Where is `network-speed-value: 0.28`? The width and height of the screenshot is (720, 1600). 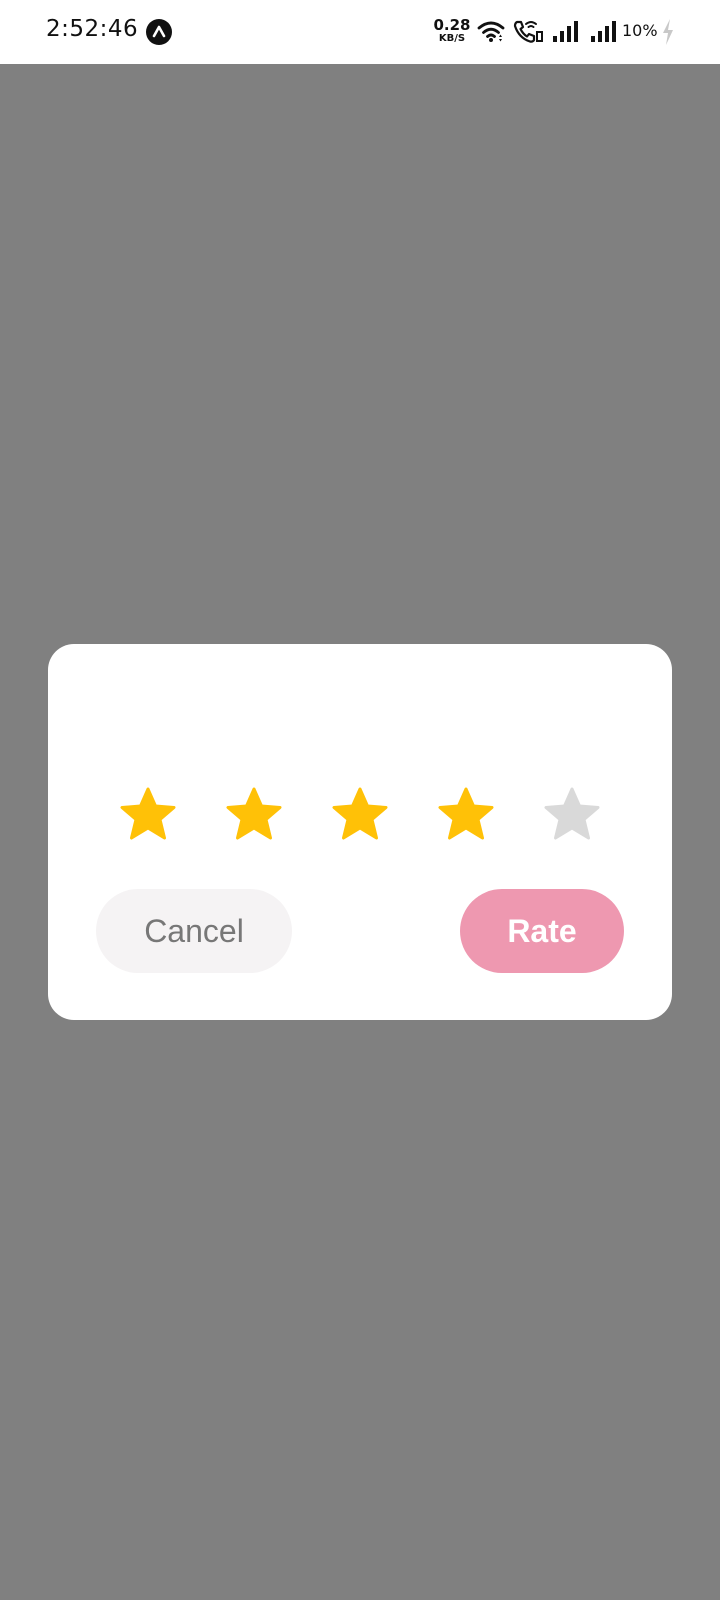
network-speed-value: 0.28 is located at coordinates (452, 25).